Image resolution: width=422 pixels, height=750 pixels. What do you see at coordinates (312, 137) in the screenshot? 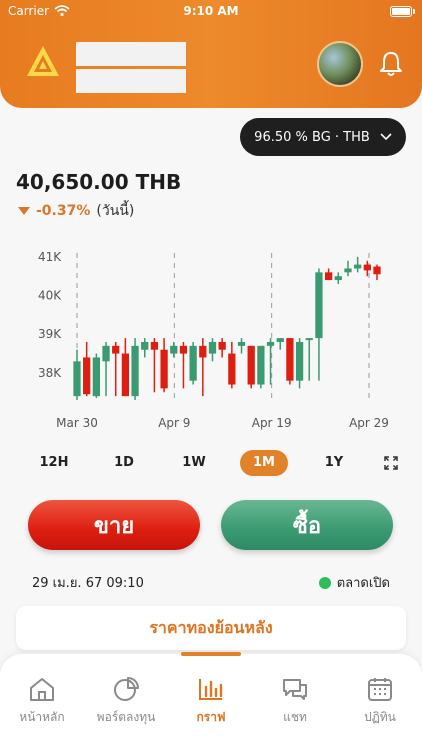
I see `asset-selector-label: 96.50 % BG · THB` at bounding box center [312, 137].